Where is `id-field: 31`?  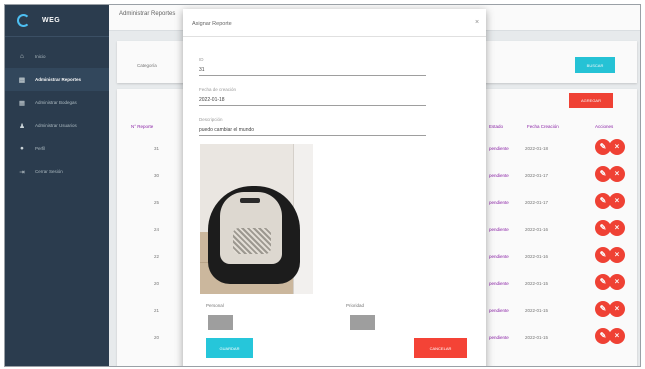 id-field: 31 is located at coordinates (312, 71).